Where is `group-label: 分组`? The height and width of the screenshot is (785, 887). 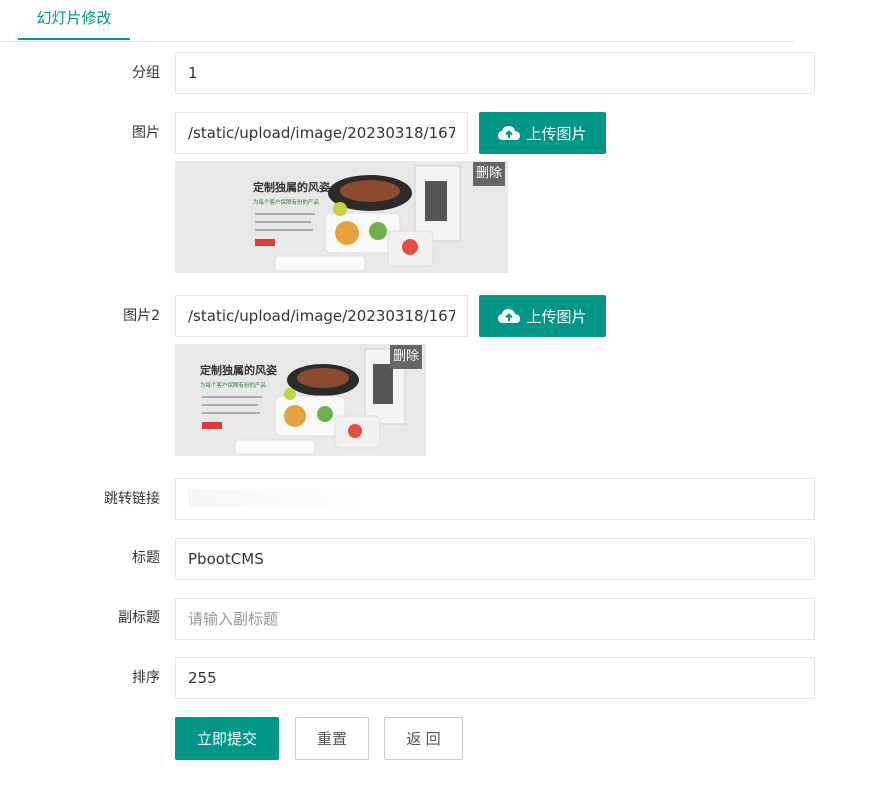
group-label: 分组 is located at coordinates (146, 73).